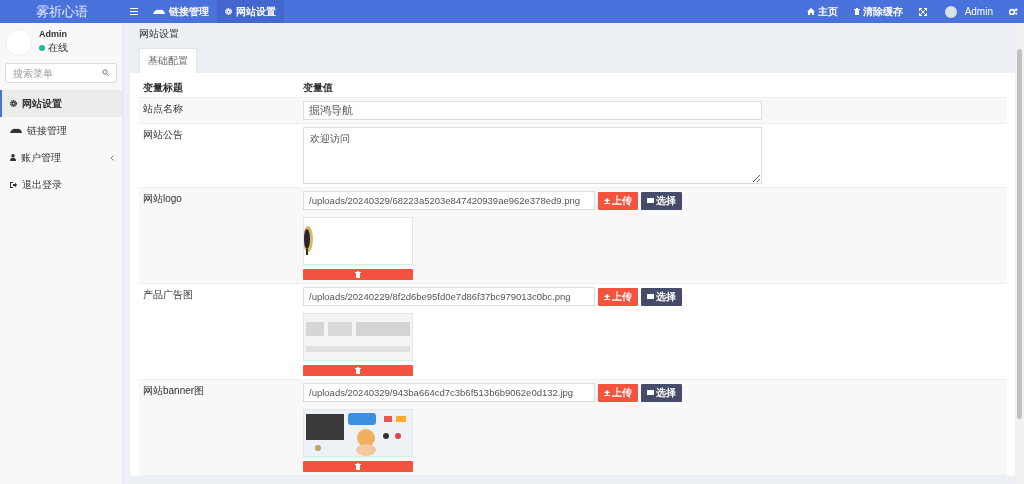 The height and width of the screenshot is (484, 1024). What do you see at coordinates (53, 34) in the screenshot?
I see `user-name: Admin` at bounding box center [53, 34].